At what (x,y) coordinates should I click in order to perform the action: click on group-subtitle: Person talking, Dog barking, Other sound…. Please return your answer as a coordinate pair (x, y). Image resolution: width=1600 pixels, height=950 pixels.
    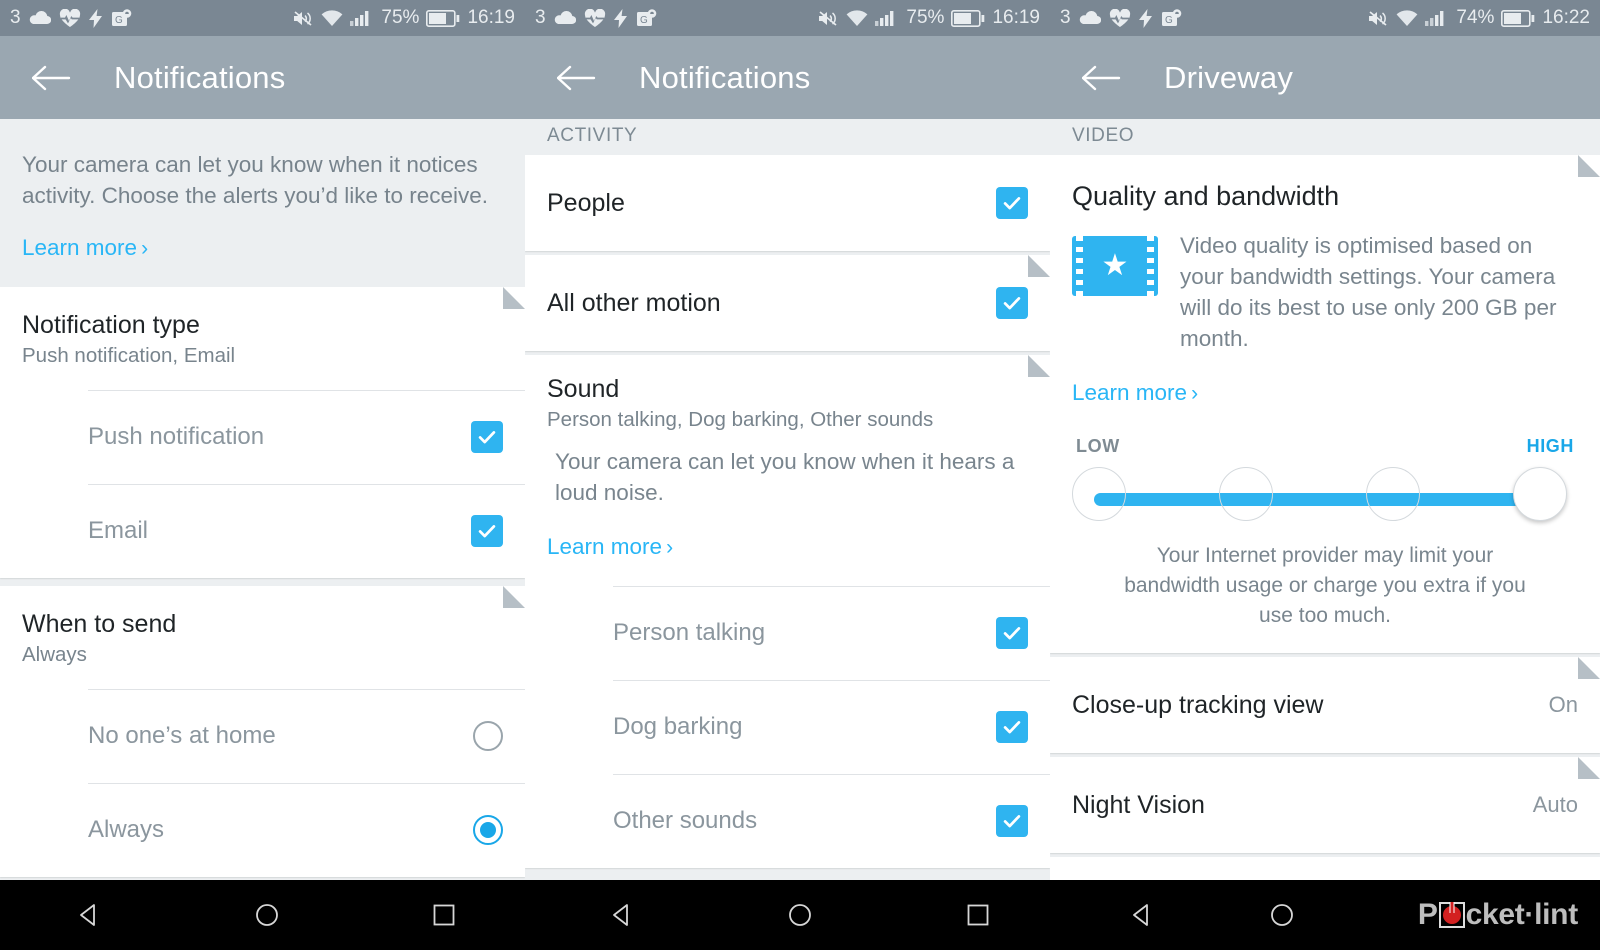
    Looking at the image, I should click on (740, 419).